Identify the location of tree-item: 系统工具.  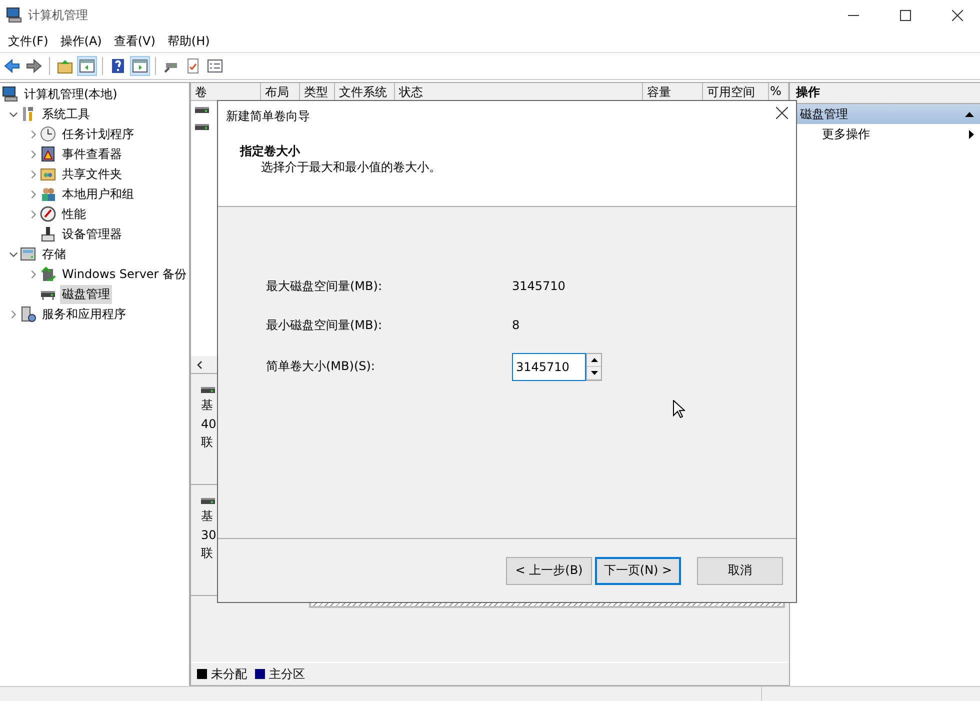
(66, 114).